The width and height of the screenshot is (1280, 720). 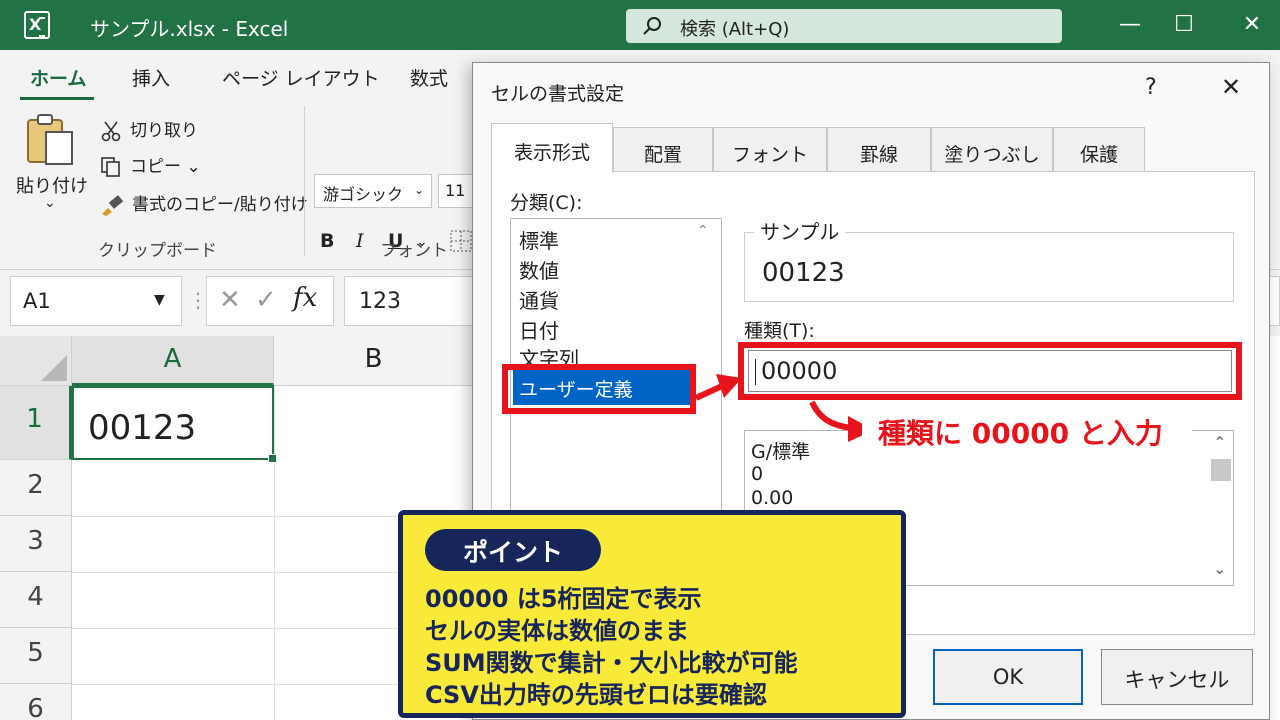 I want to click on scissors-icon, so click(x=111, y=131).